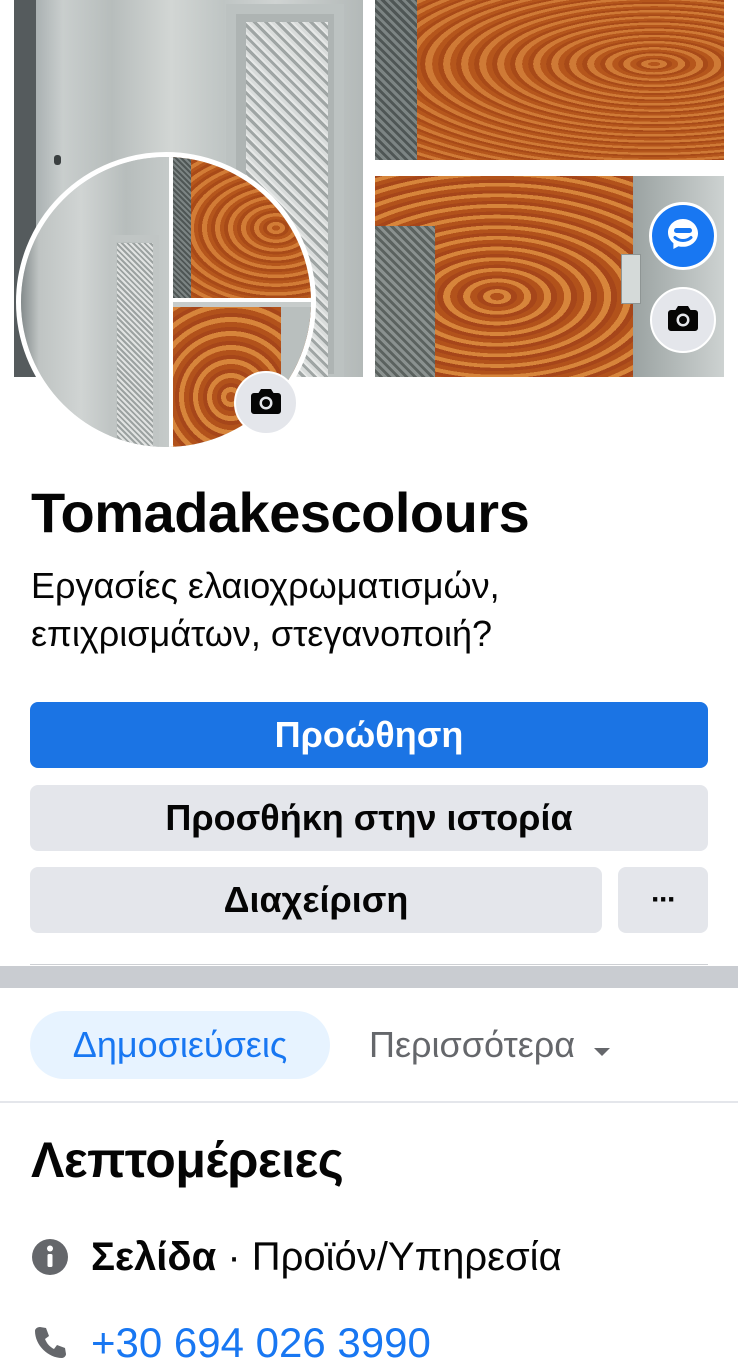 The width and height of the screenshot is (738, 1368). I want to click on messenger-button, so click(683, 236).